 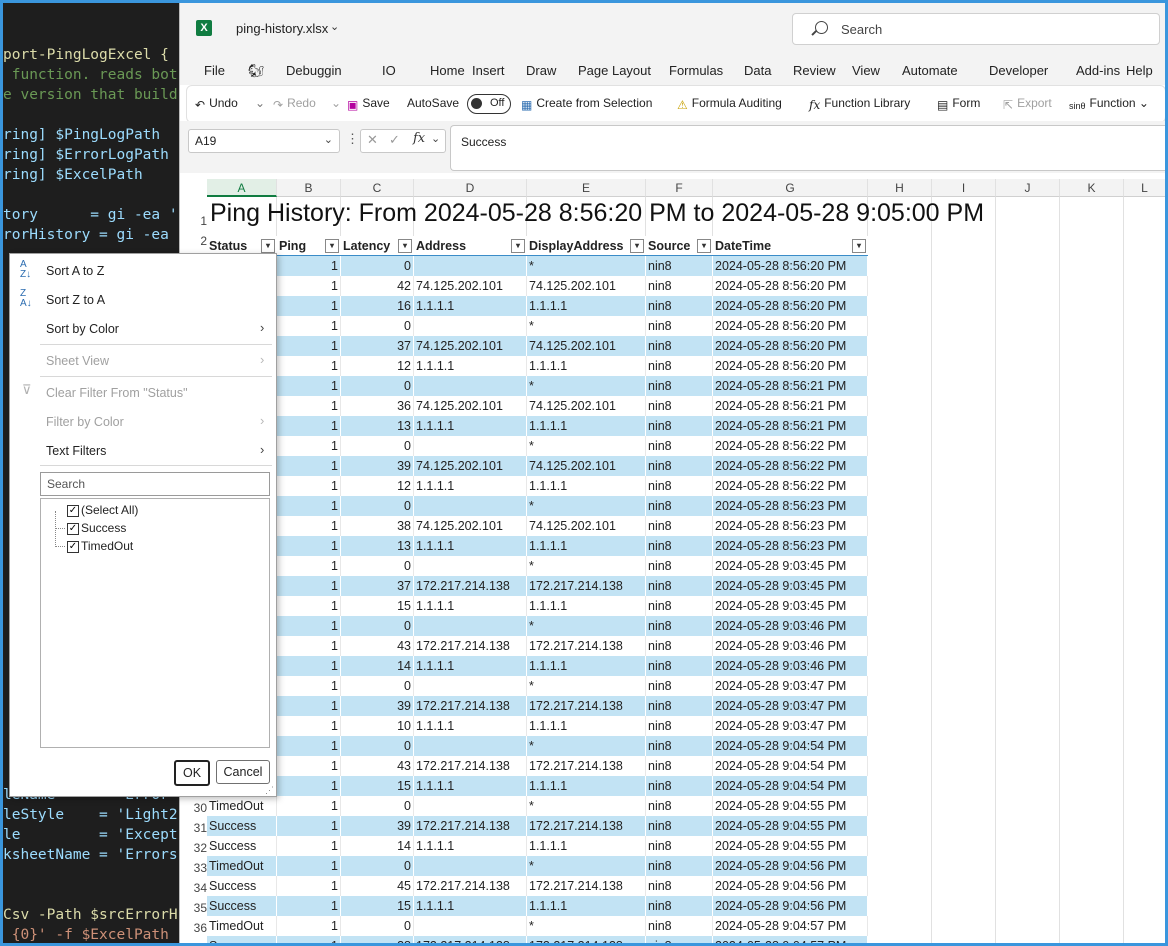 What do you see at coordinates (309, 188) in the screenshot?
I see `column-header: B` at bounding box center [309, 188].